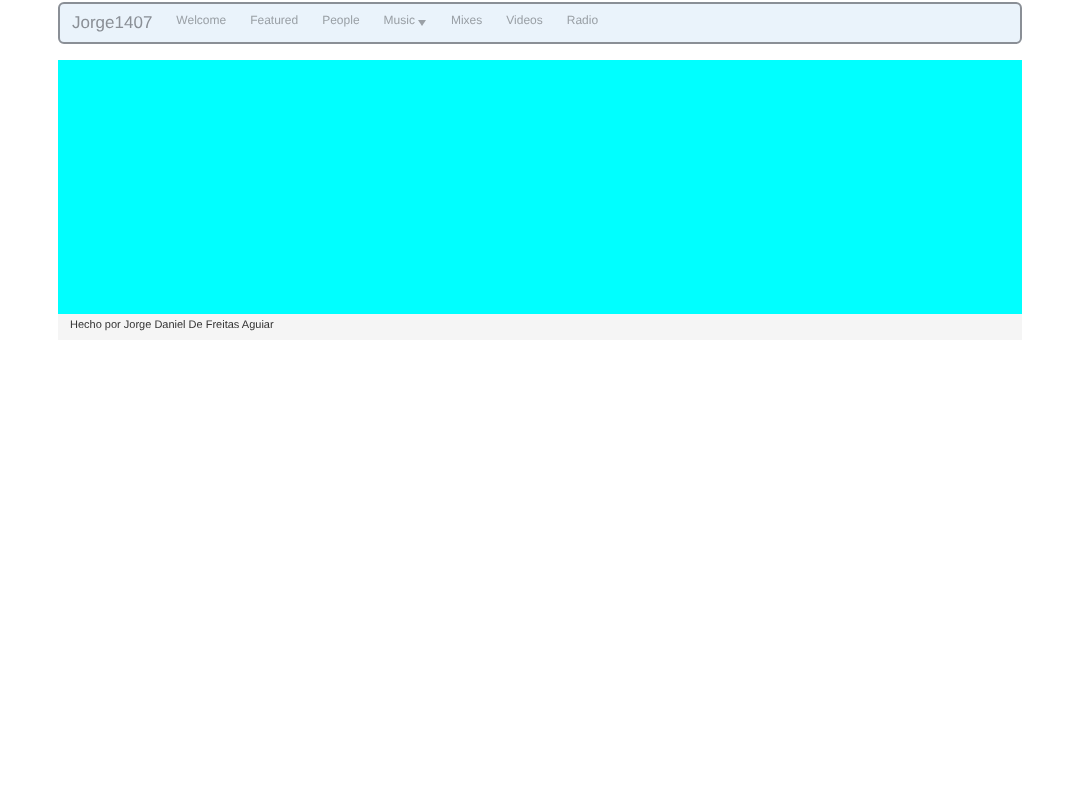 This screenshot has width=1080, height=810. Describe the element at coordinates (112, 23) in the screenshot. I see `brand-link: Jorge1407` at that location.